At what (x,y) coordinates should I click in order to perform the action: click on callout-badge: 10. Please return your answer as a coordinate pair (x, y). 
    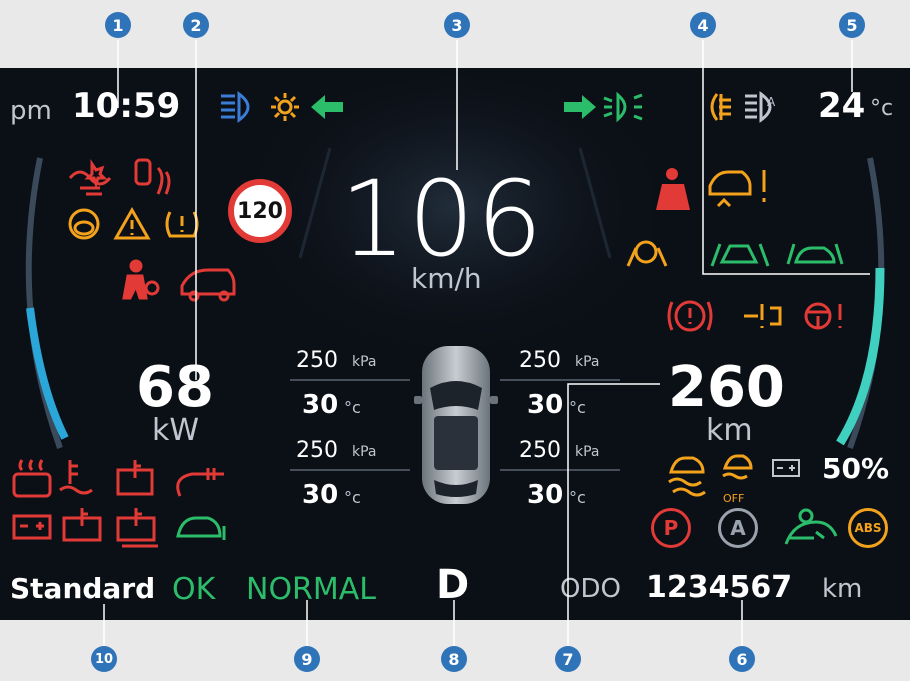
    Looking at the image, I should click on (104, 659).